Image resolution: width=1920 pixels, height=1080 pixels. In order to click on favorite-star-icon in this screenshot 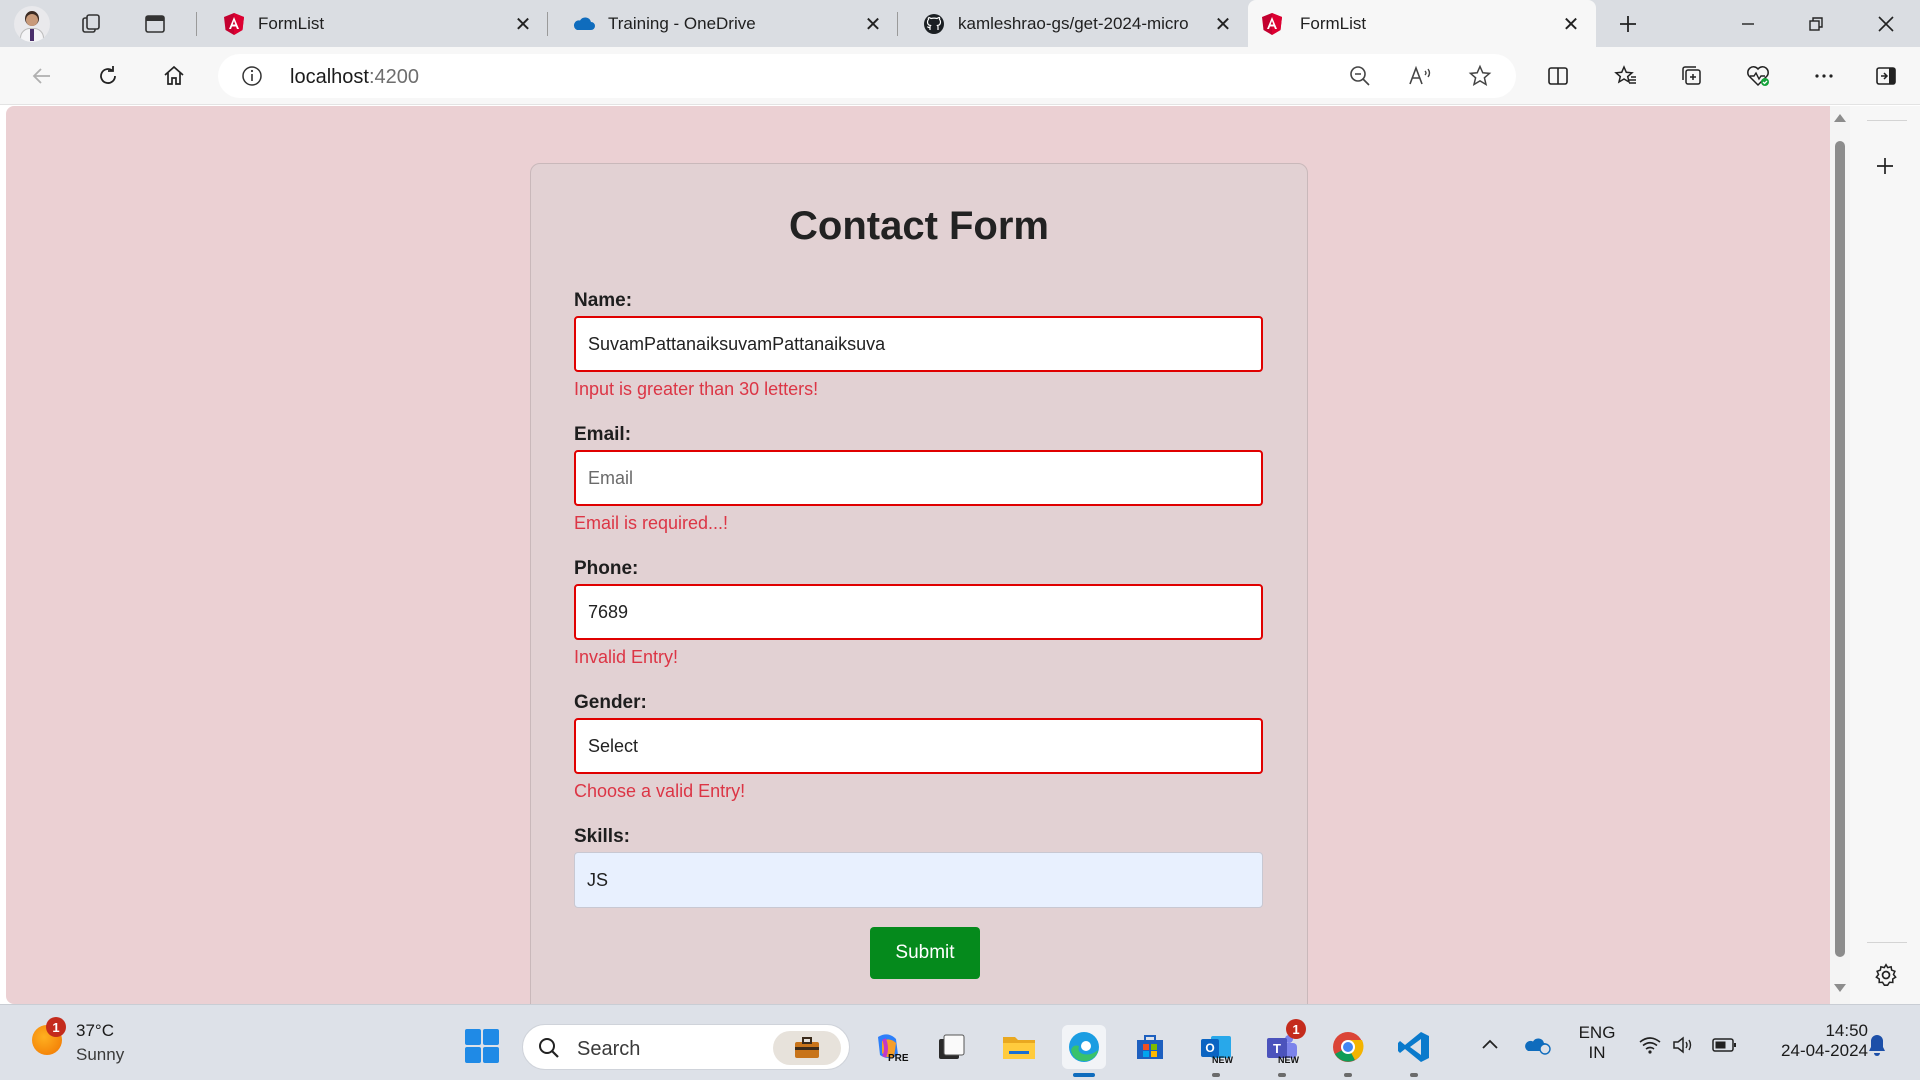, I will do `click(1480, 76)`.